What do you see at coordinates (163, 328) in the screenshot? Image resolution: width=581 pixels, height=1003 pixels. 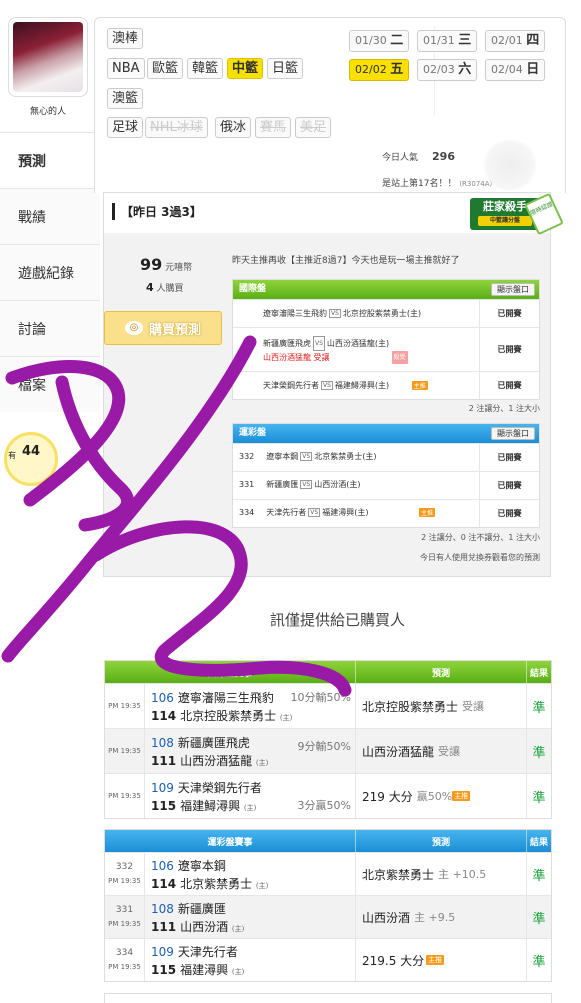 I see `buy-prediction-button: ◎ 購買預測` at bounding box center [163, 328].